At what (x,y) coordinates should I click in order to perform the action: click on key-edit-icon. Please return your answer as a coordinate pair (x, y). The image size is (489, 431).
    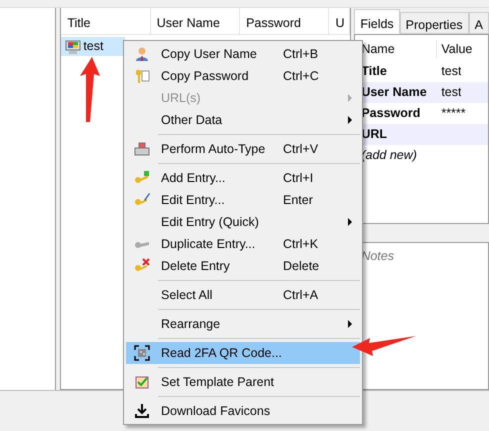
    Looking at the image, I should click on (142, 200).